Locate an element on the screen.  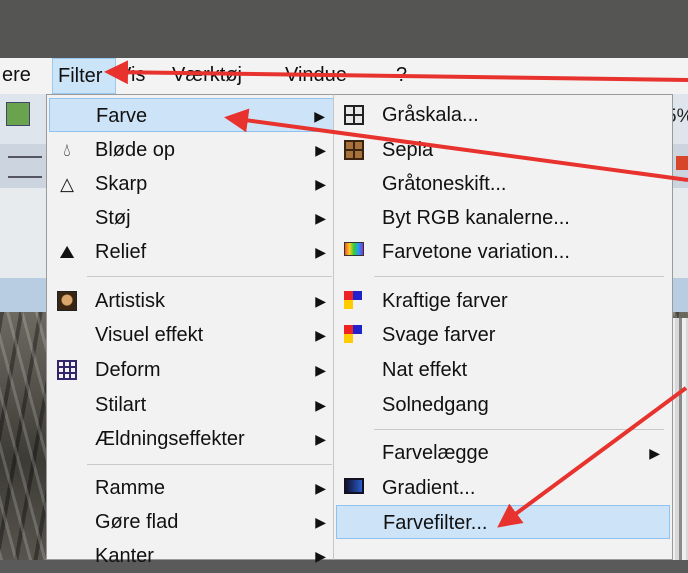
menu-item-farve: Farve ▶ is located at coordinates (192, 115).